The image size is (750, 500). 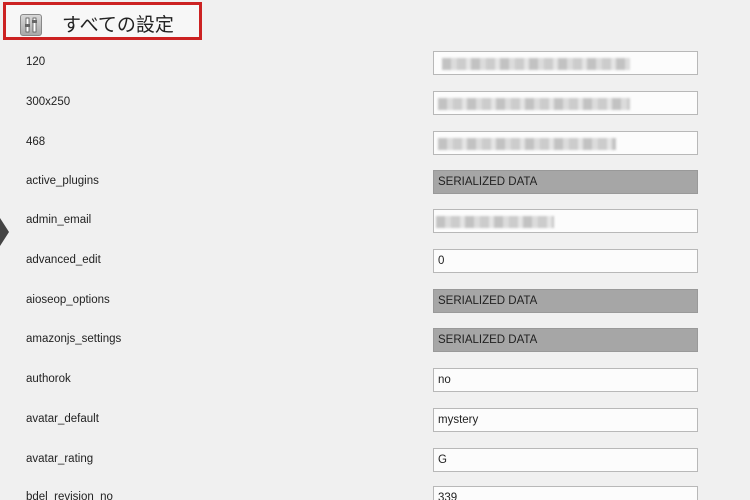 I want to click on option-label: 120, so click(x=36, y=62).